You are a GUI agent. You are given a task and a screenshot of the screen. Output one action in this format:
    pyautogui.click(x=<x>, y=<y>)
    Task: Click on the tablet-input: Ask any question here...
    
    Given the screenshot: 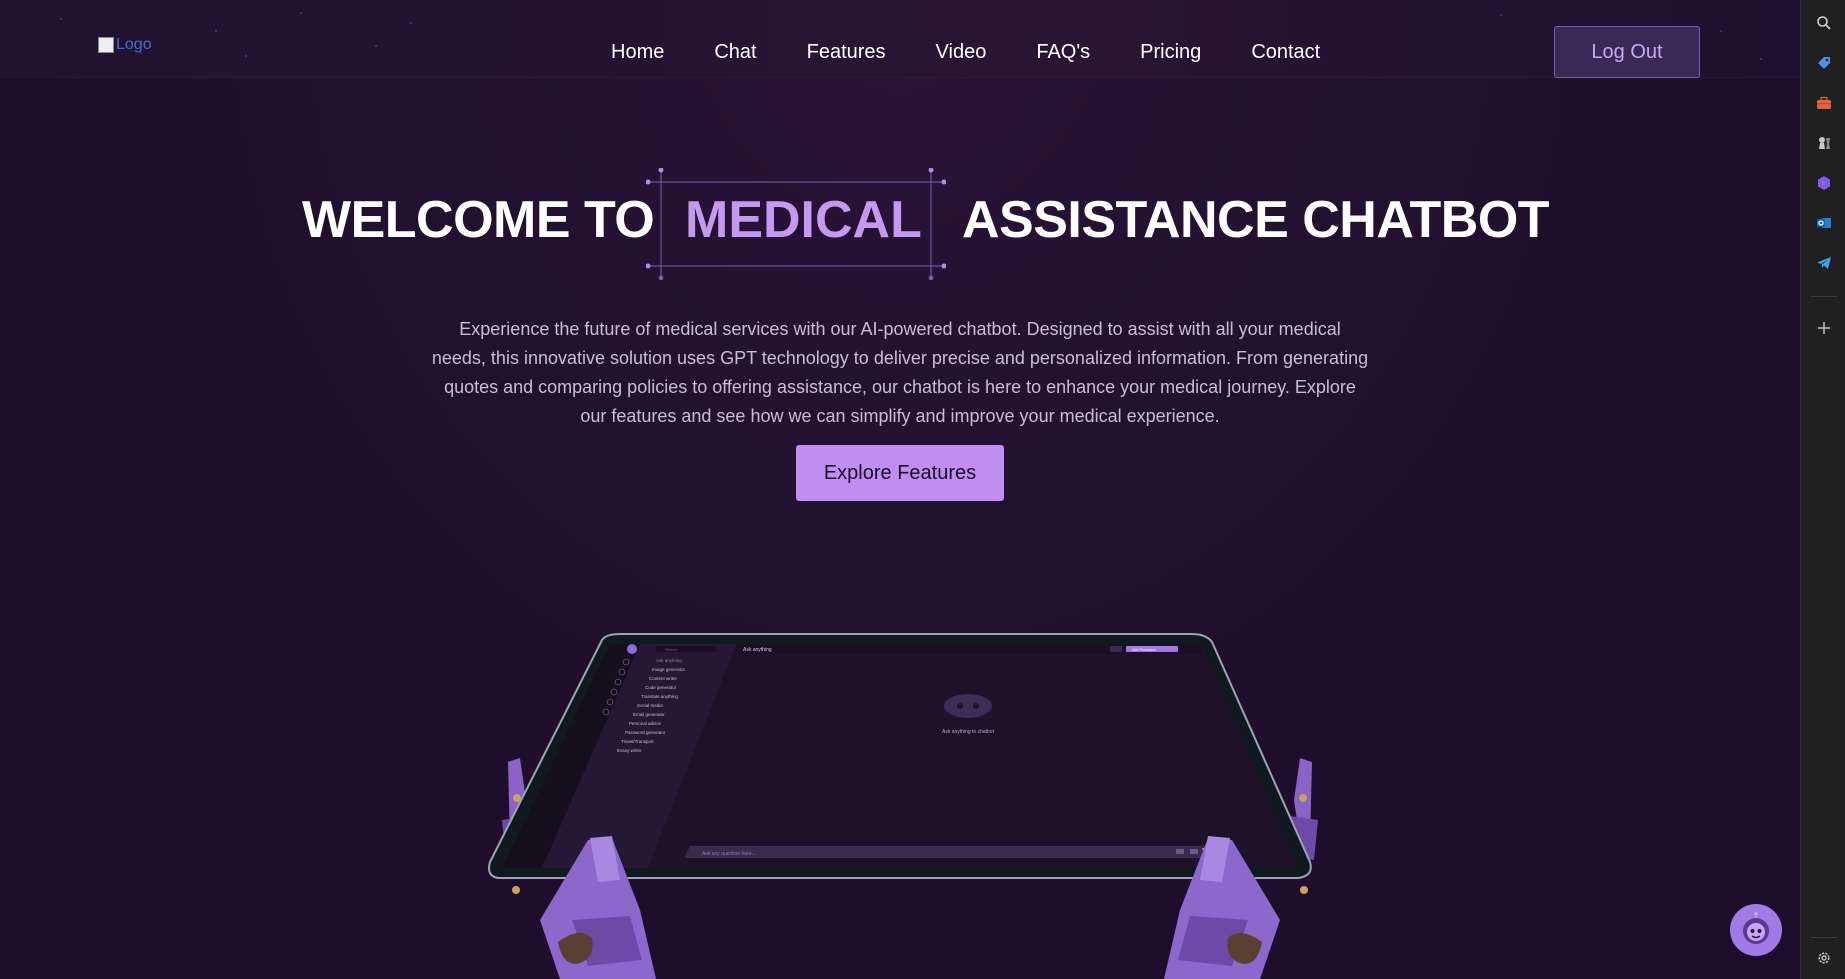 What is the action you would take?
    pyautogui.click(x=729, y=854)
    